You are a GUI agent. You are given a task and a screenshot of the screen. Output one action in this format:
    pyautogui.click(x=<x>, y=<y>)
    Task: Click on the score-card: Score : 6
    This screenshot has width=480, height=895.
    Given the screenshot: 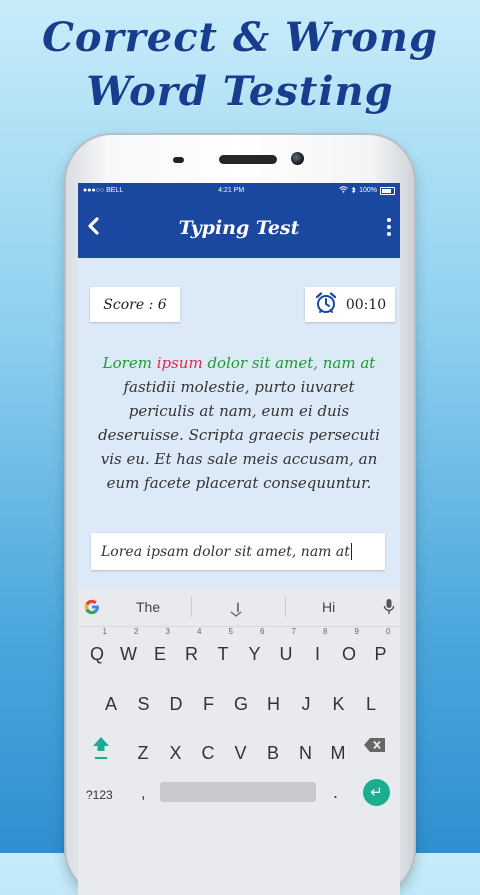 What is the action you would take?
    pyautogui.click(x=135, y=304)
    